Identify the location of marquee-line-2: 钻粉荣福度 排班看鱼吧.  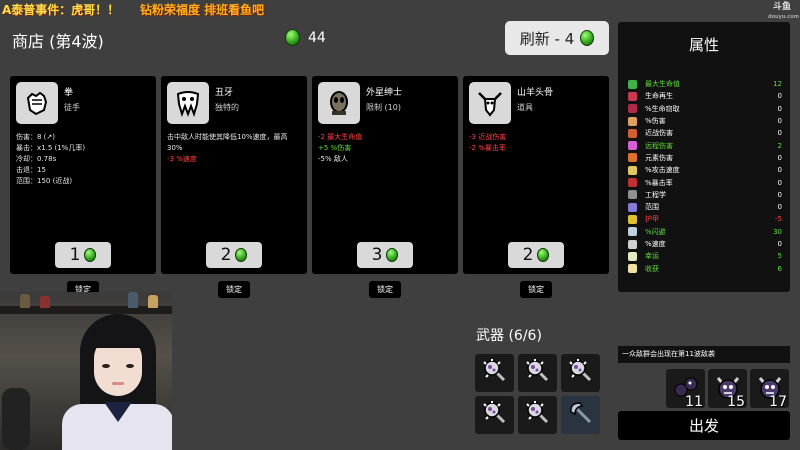
(202, 10).